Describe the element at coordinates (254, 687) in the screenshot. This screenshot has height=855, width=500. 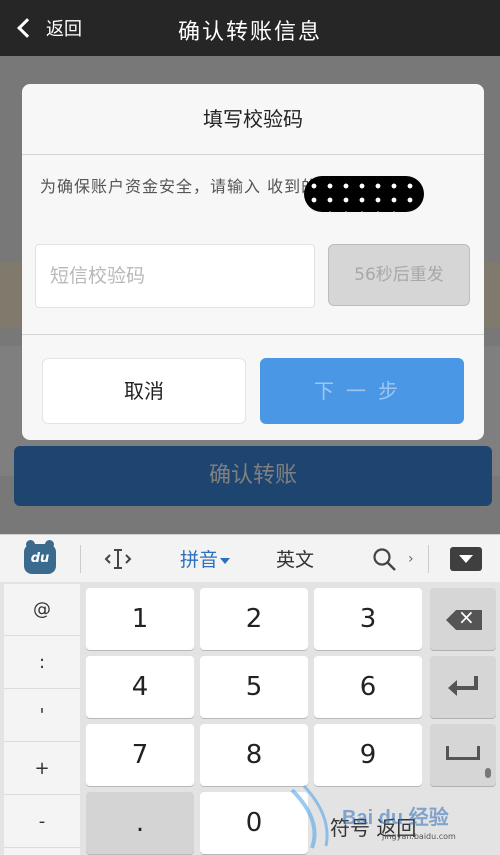
I see `digit-key-5: 5` at that location.